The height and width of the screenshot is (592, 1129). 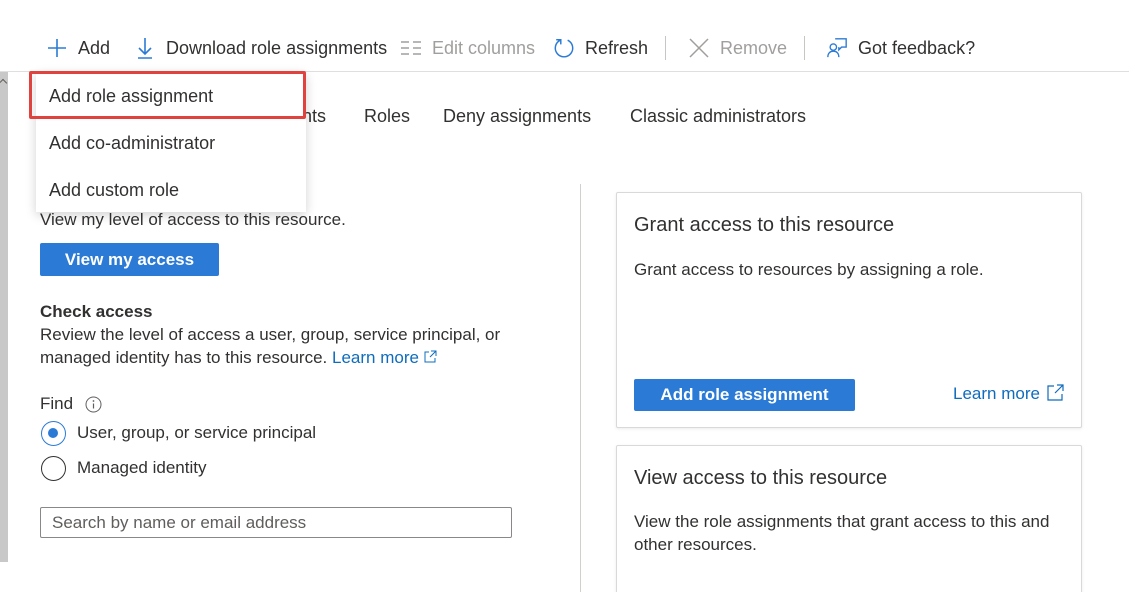 What do you see at coordinates (277, 47) in the screenshot?
I see `download-button-label: Download role assignments` at bounding box center [277, 47].